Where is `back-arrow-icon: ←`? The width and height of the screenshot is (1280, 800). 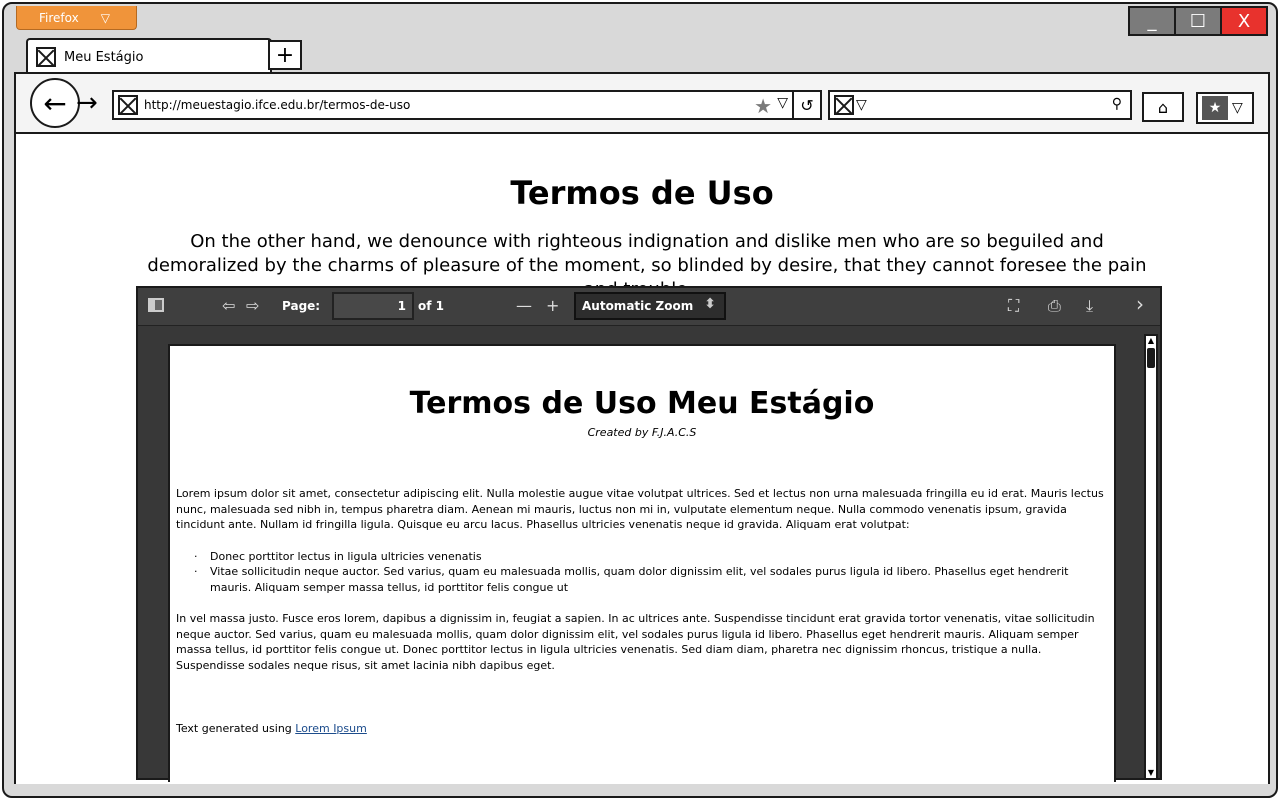
back-arrow-icon: ← is located at coordinates (55, 103).